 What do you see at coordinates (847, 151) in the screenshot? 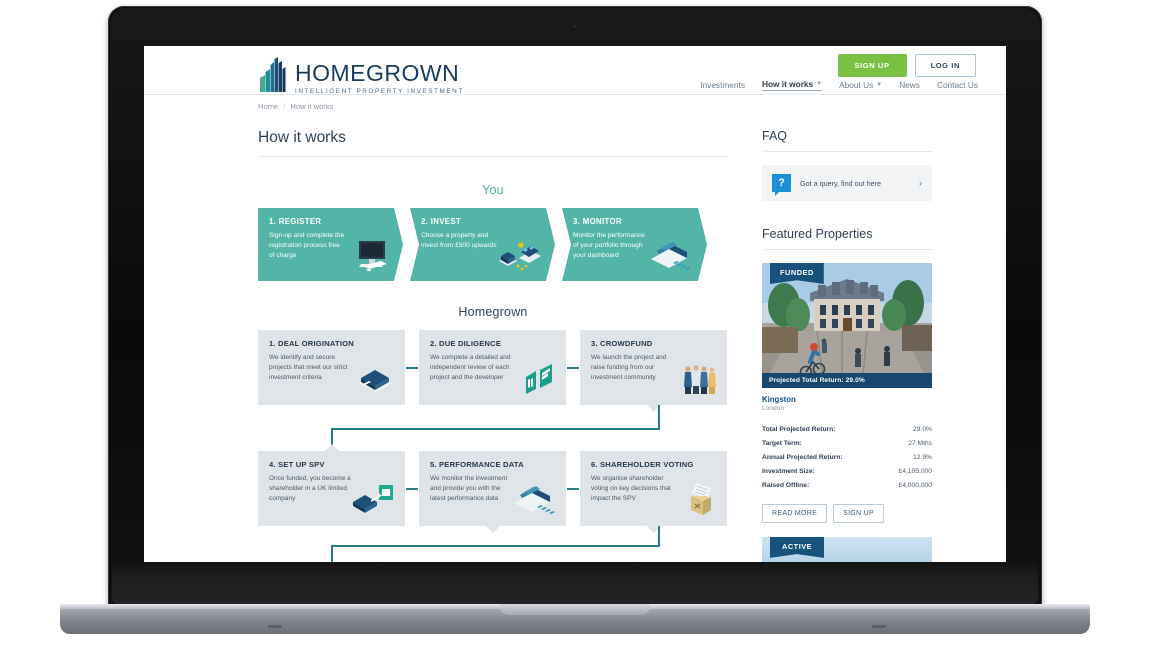
I see `faq-divider` at bounding box center [847, 151].